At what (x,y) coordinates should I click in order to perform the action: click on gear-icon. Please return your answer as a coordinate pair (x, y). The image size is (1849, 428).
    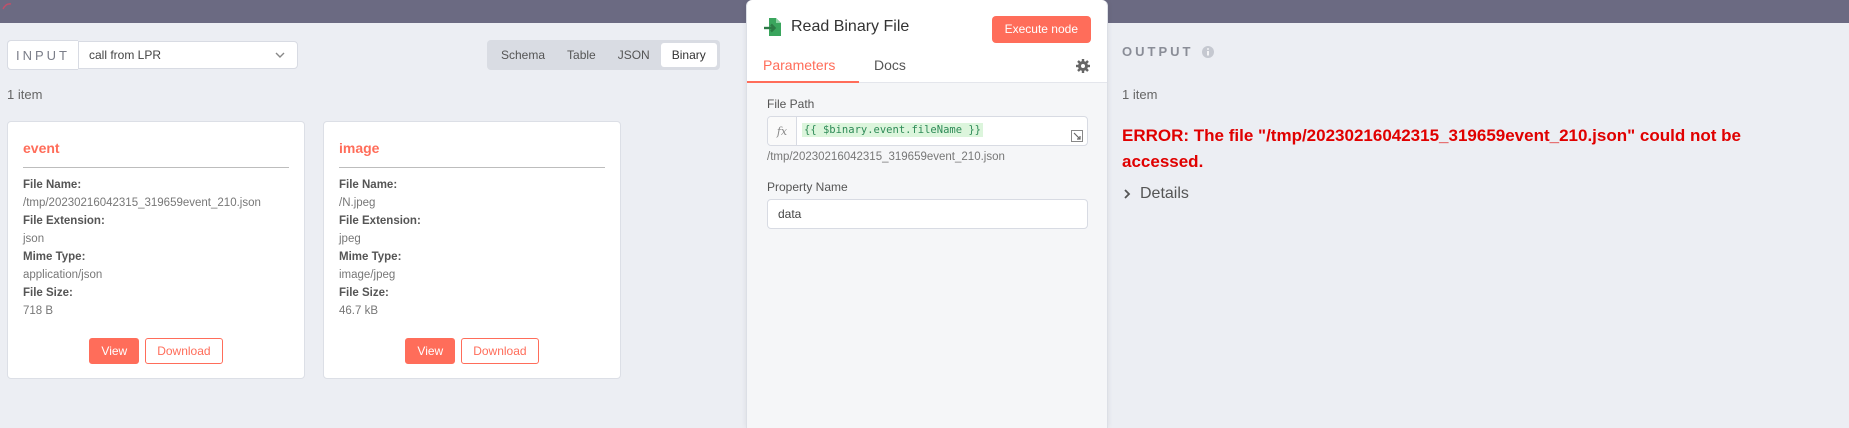
    Looking at the image, I should click on (1083, 66).